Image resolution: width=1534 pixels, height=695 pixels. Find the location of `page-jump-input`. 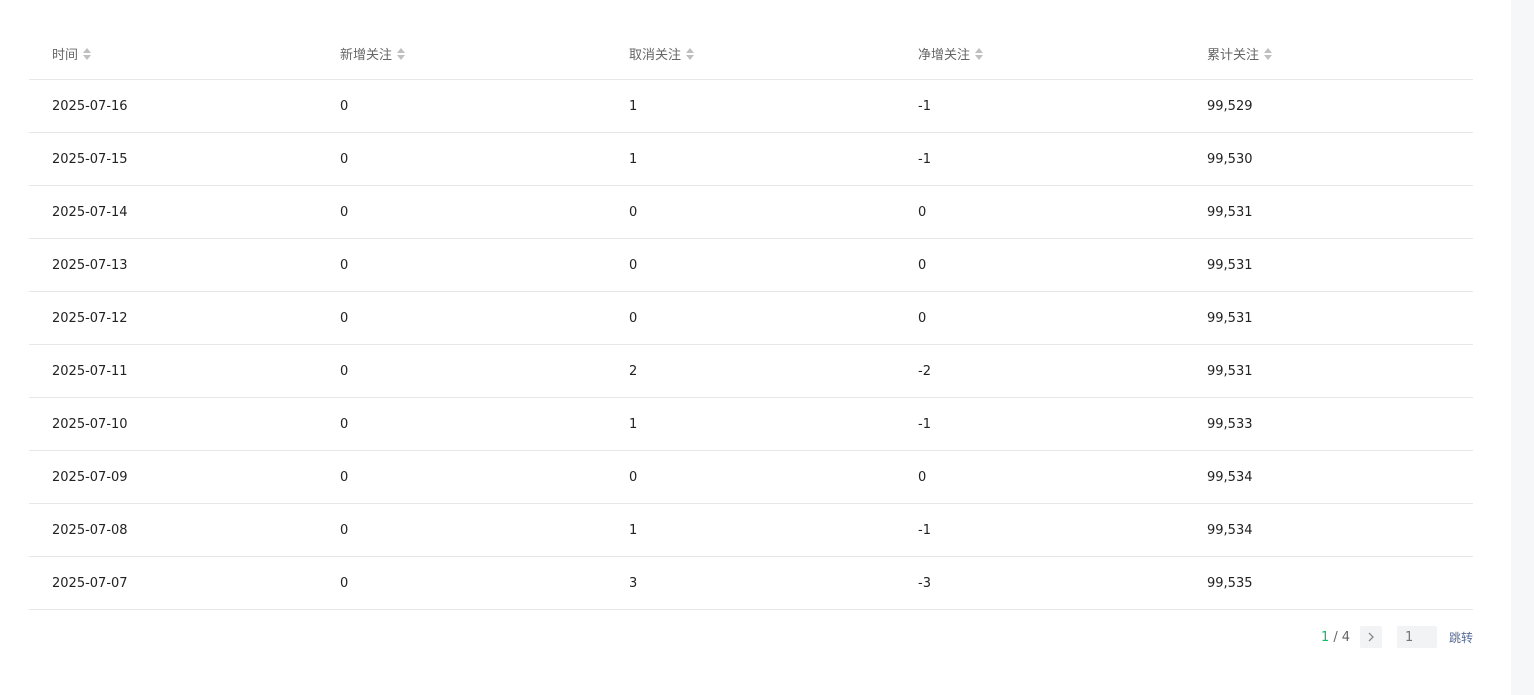

page-jump-input is located at coordinates (1416, 637).